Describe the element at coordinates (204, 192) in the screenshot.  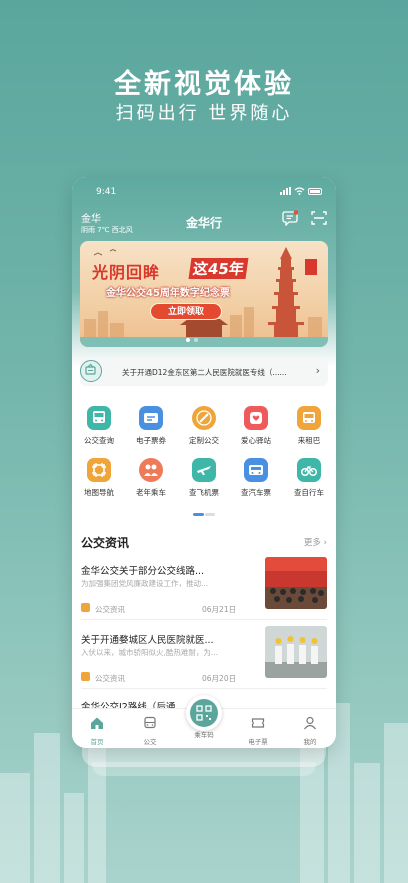
I see `status-bar: 9:41` at that location.